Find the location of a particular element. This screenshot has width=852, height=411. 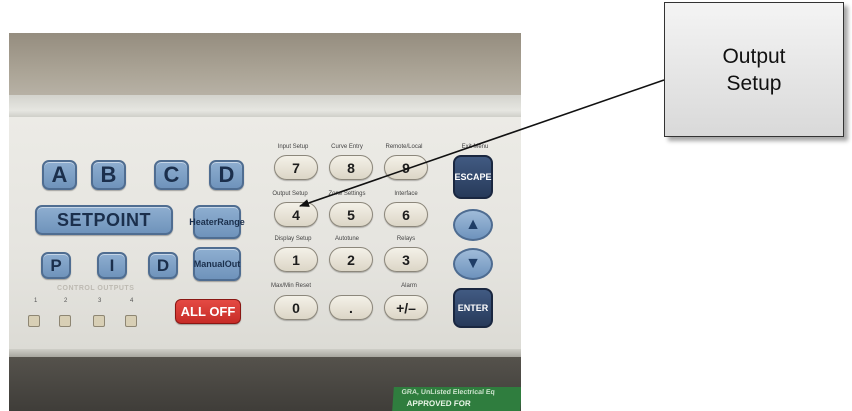

key-4: 4 is located at coordinates (296, 214).